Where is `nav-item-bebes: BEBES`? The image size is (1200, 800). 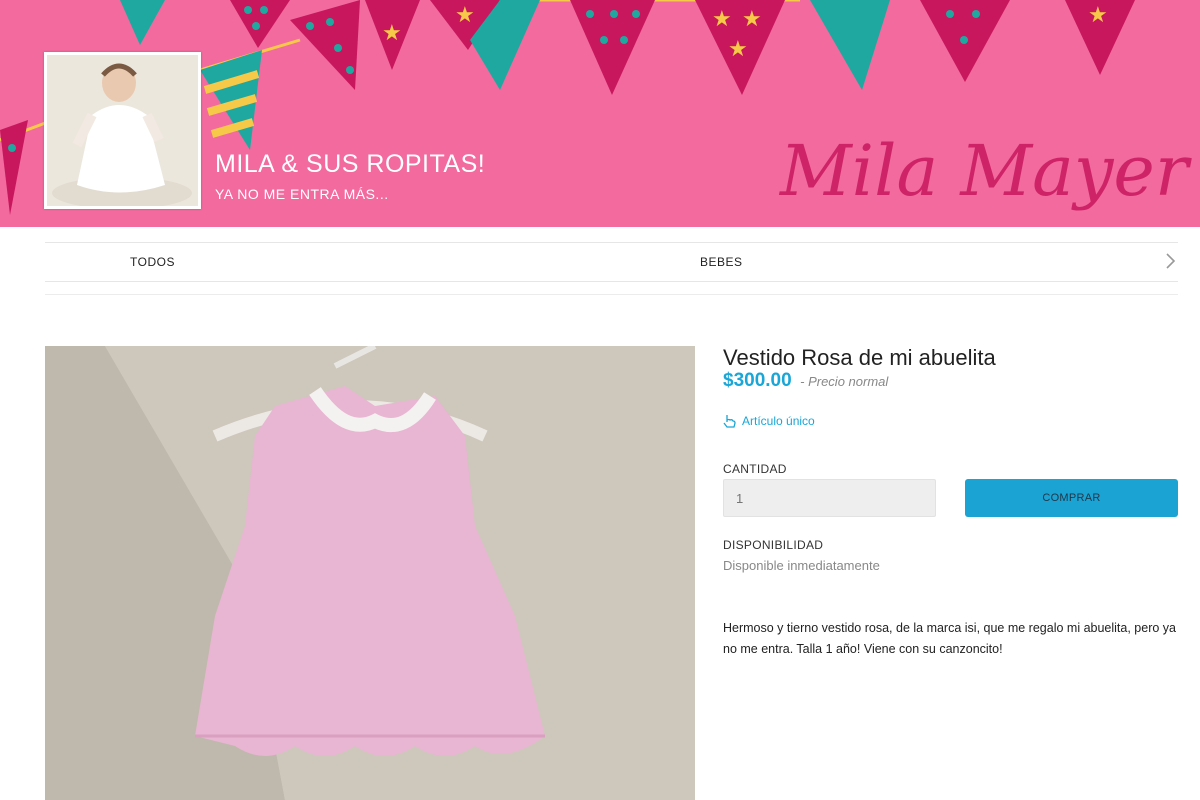 nav-item-bebes: BEBES is located at coordinates (721, 262).